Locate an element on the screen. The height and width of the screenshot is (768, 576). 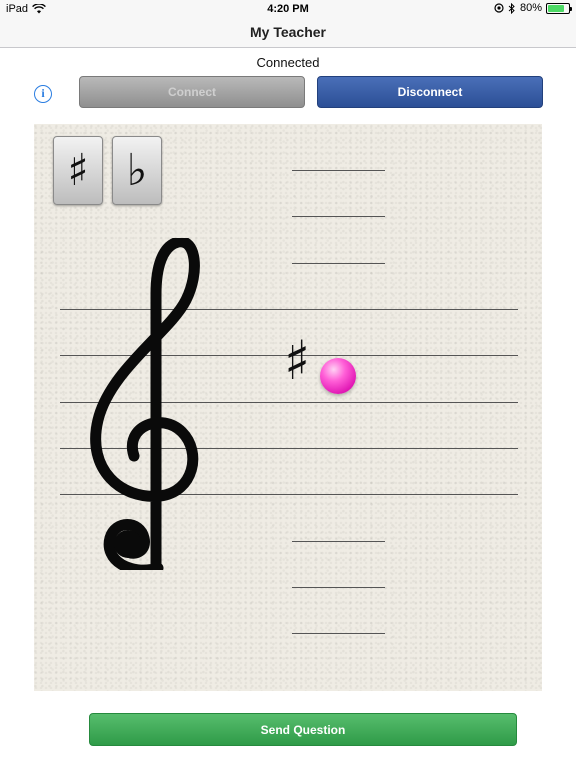
status-time: 4:20 PM is located at coordinates (288, 9).